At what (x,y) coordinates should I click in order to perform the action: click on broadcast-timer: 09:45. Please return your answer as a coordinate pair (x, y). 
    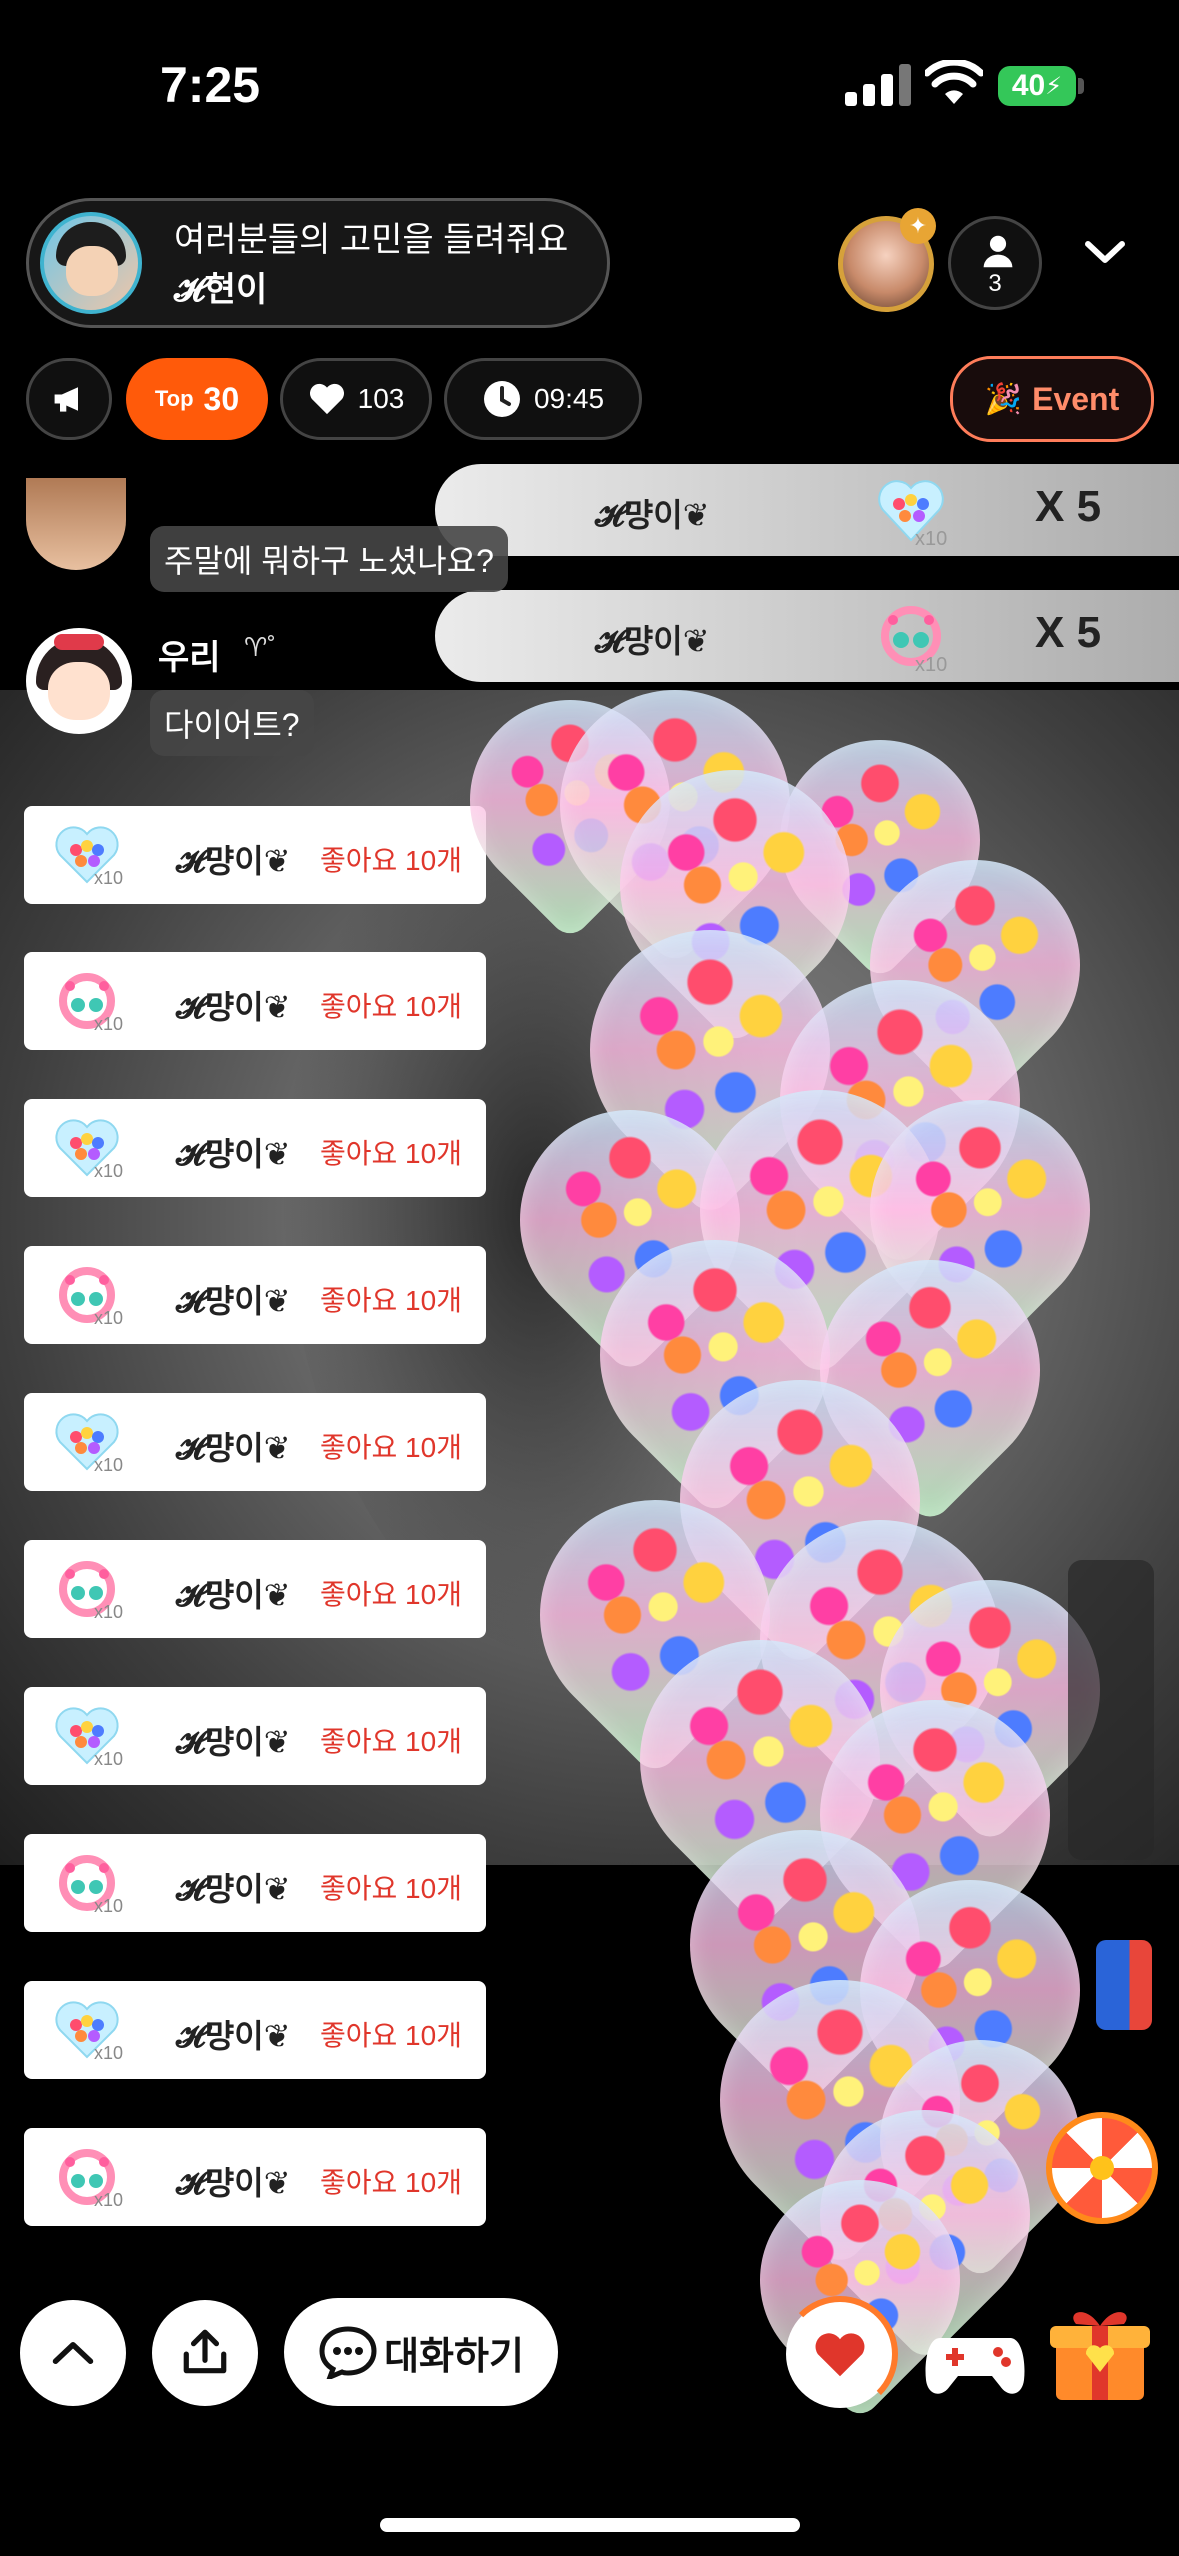
    Looking at the image, I should click on (543, 399).